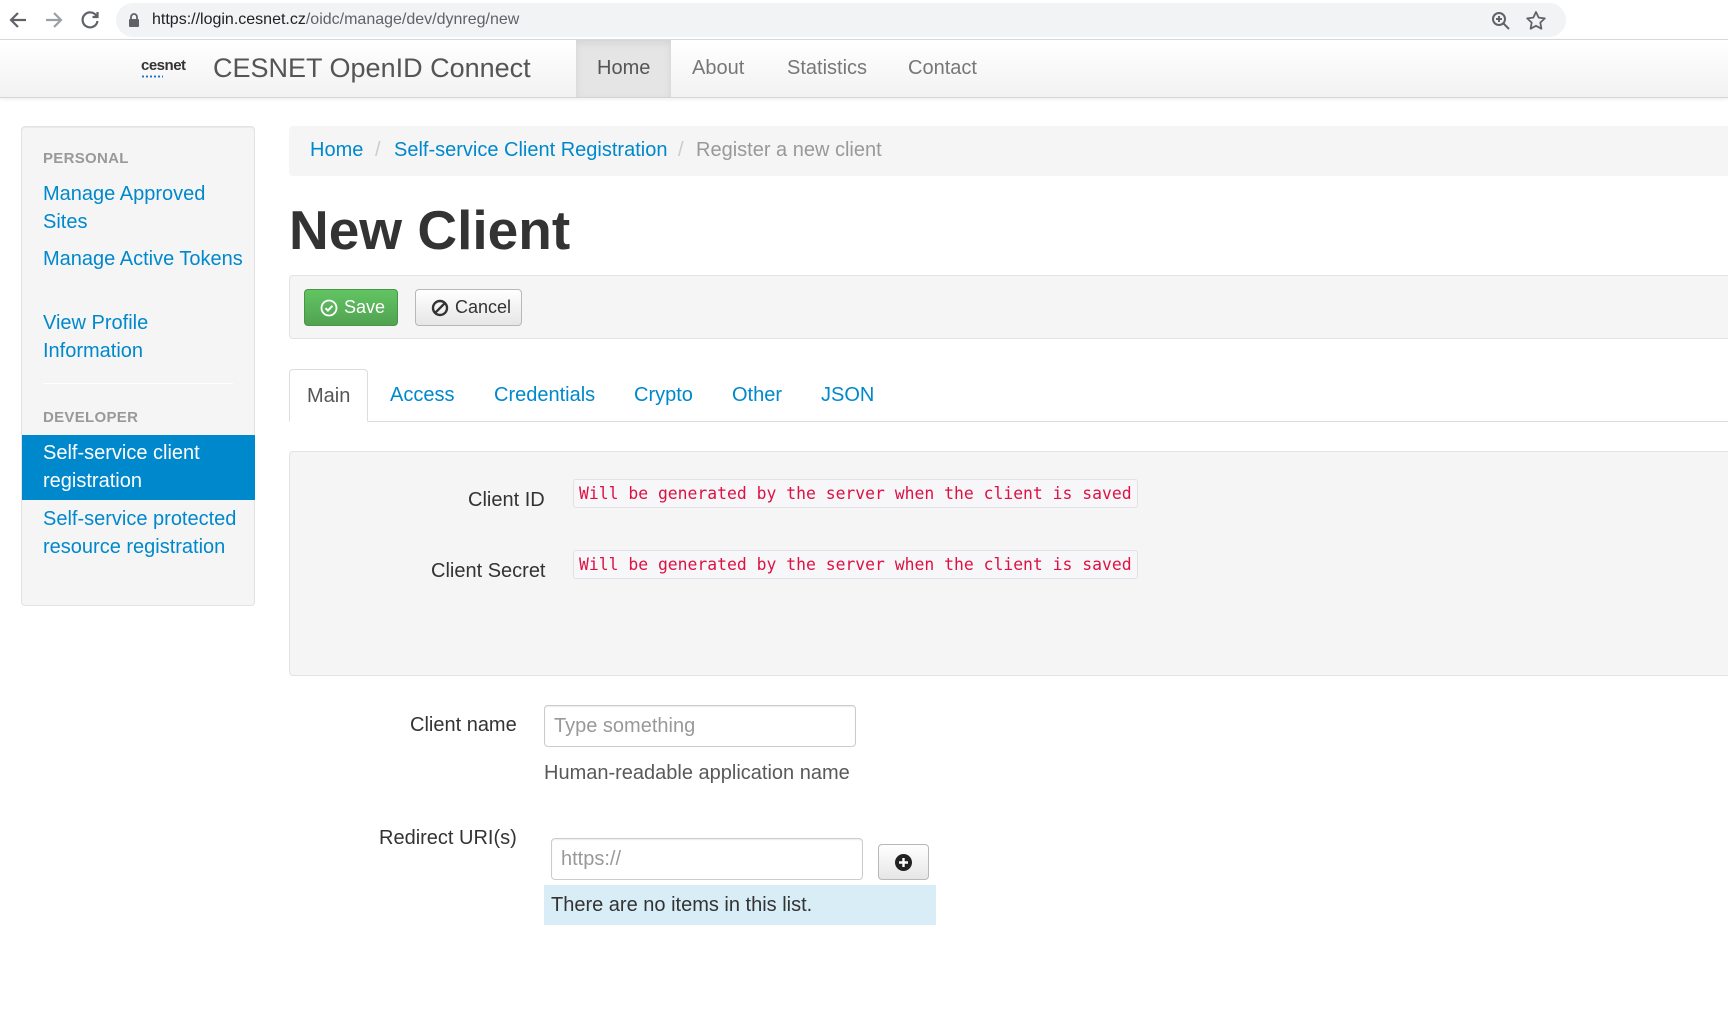  I want to click on sidebar-item-manage-active-tokens: Manage Active Tokens, so click(143, 259).